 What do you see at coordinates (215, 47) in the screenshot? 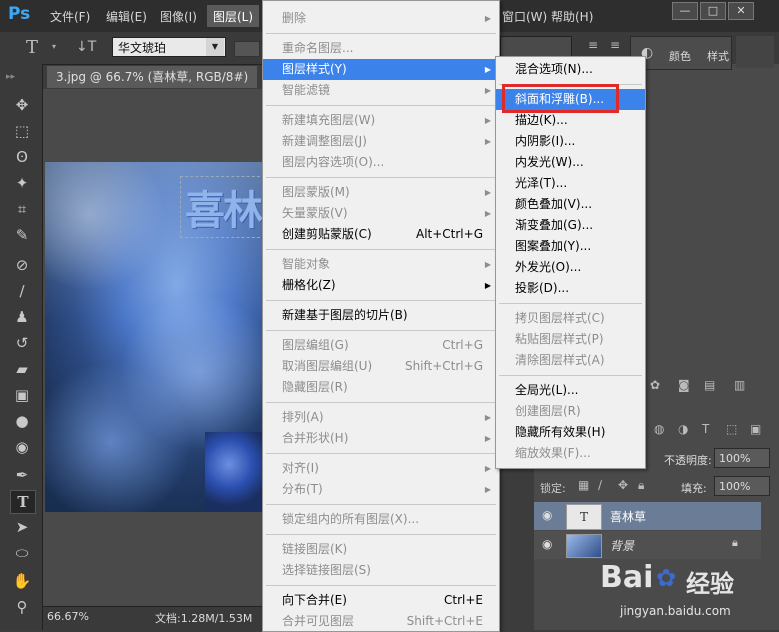
I see `chevron-down-icon: ▼` at bounding box center [215, 47].